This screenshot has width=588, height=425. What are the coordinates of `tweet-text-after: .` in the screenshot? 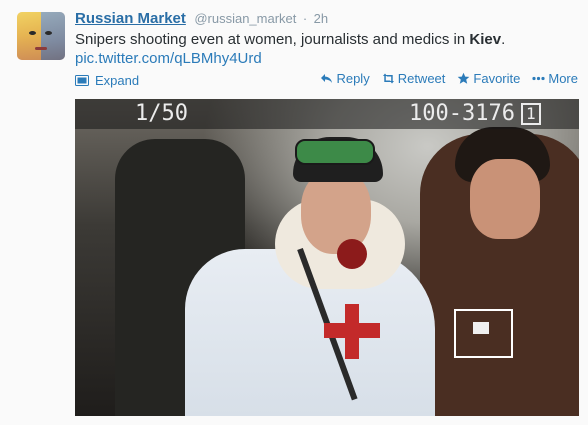 It's located at (503, 39).